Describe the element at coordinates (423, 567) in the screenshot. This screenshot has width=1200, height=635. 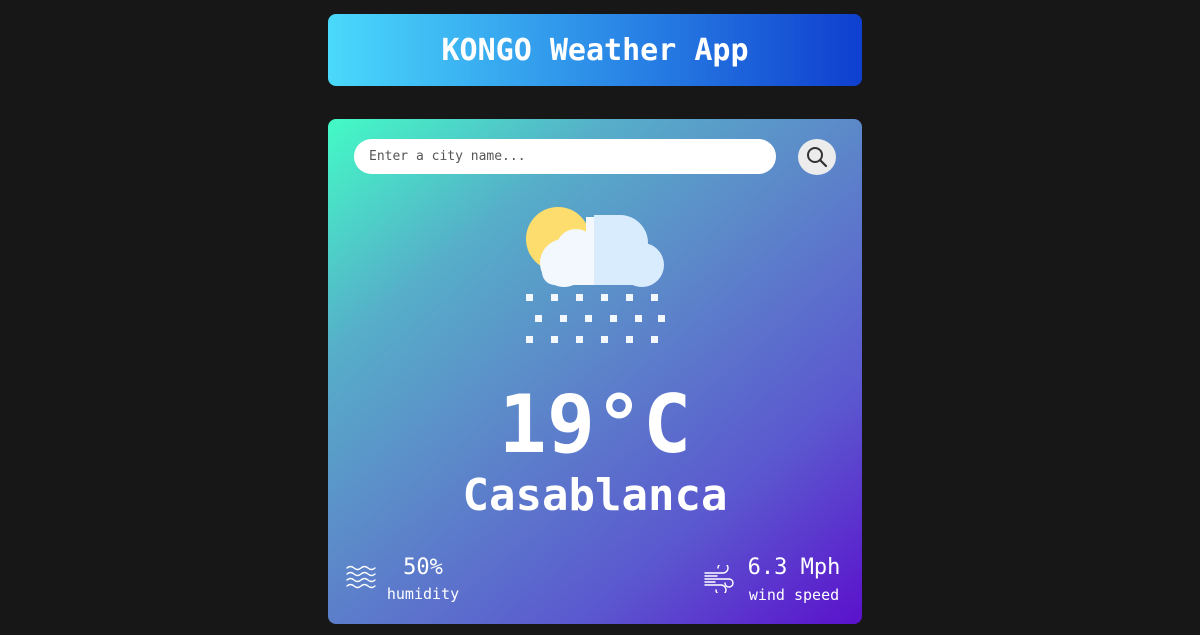
I see `humidity-value: 50%` at that location.